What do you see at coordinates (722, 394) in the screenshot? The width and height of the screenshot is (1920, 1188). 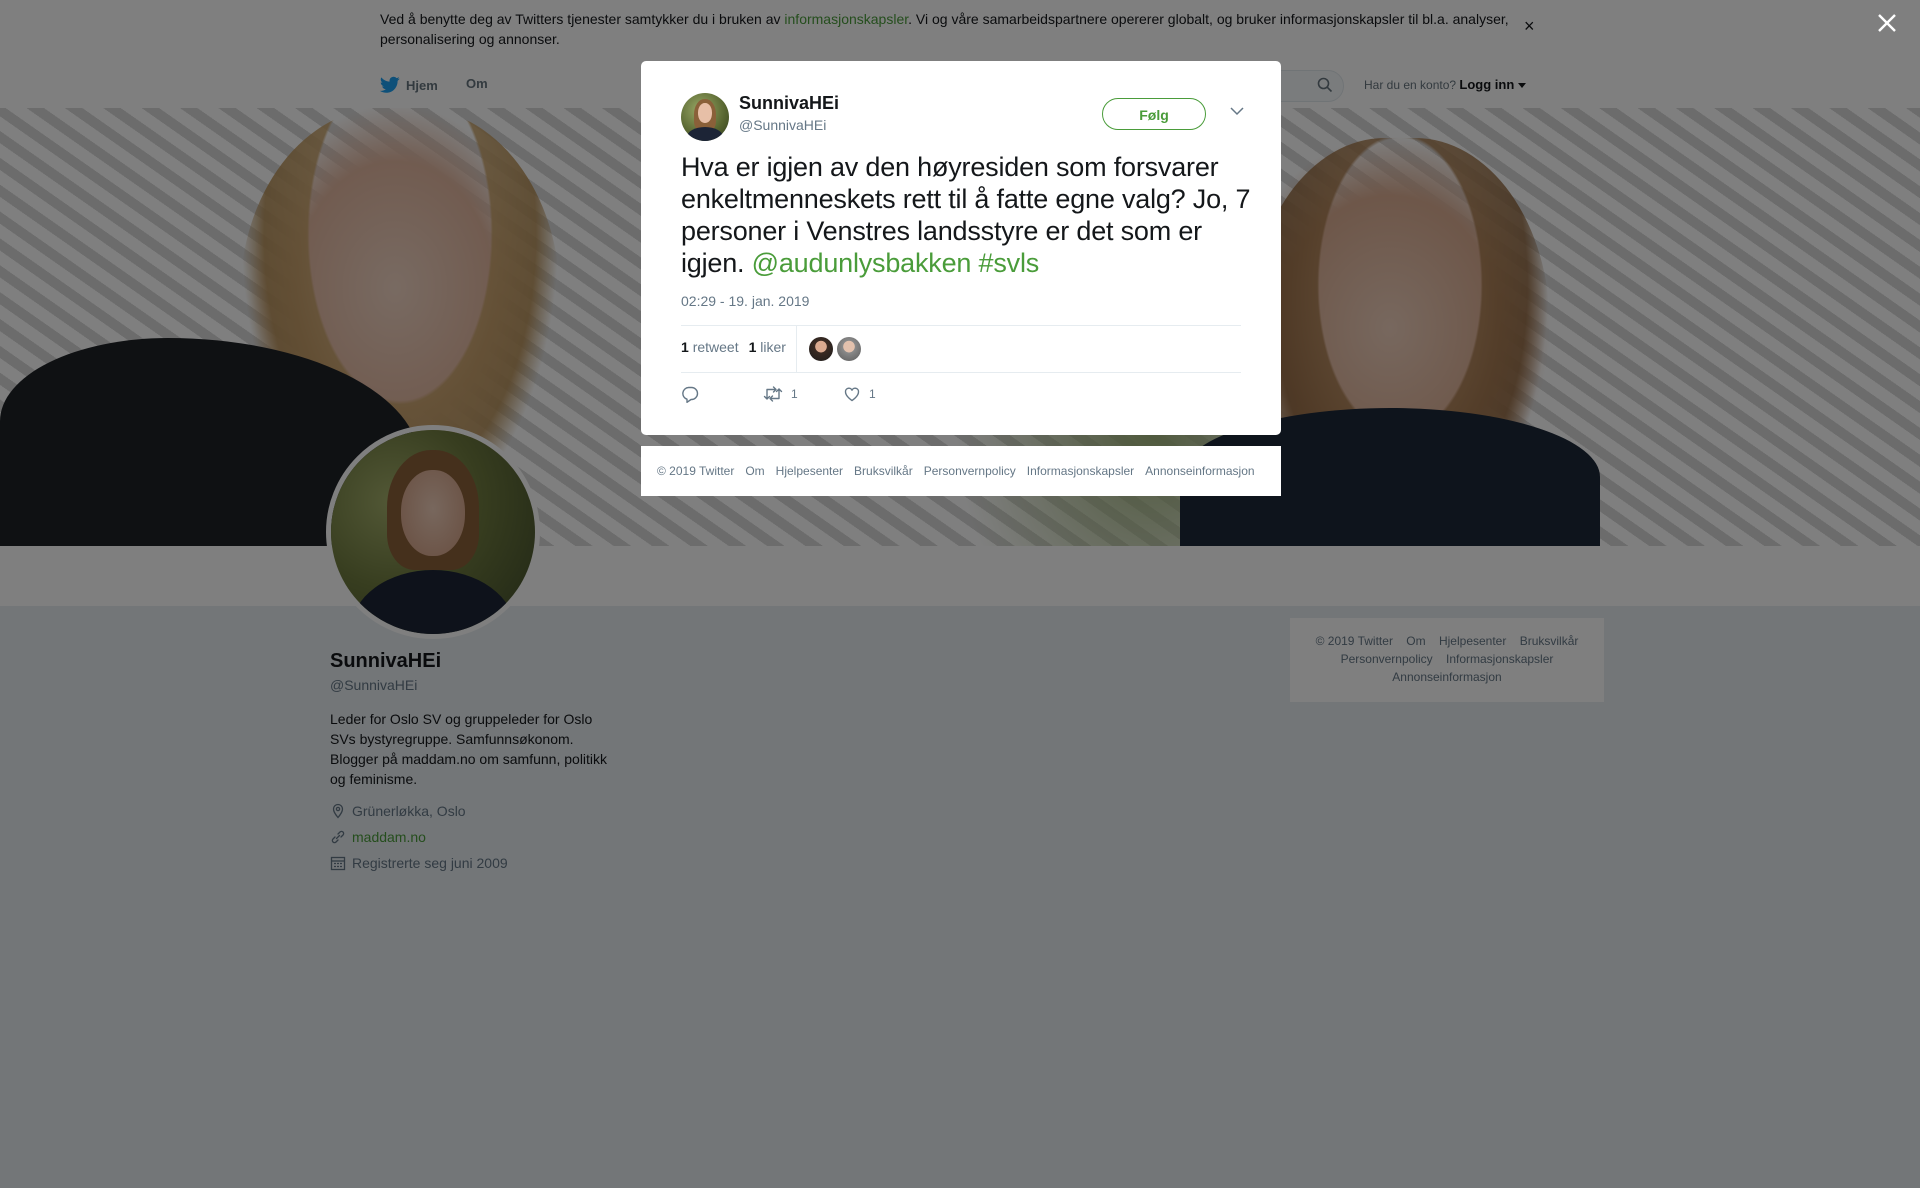 I see `reply-button` at bounding box center [722, 394].